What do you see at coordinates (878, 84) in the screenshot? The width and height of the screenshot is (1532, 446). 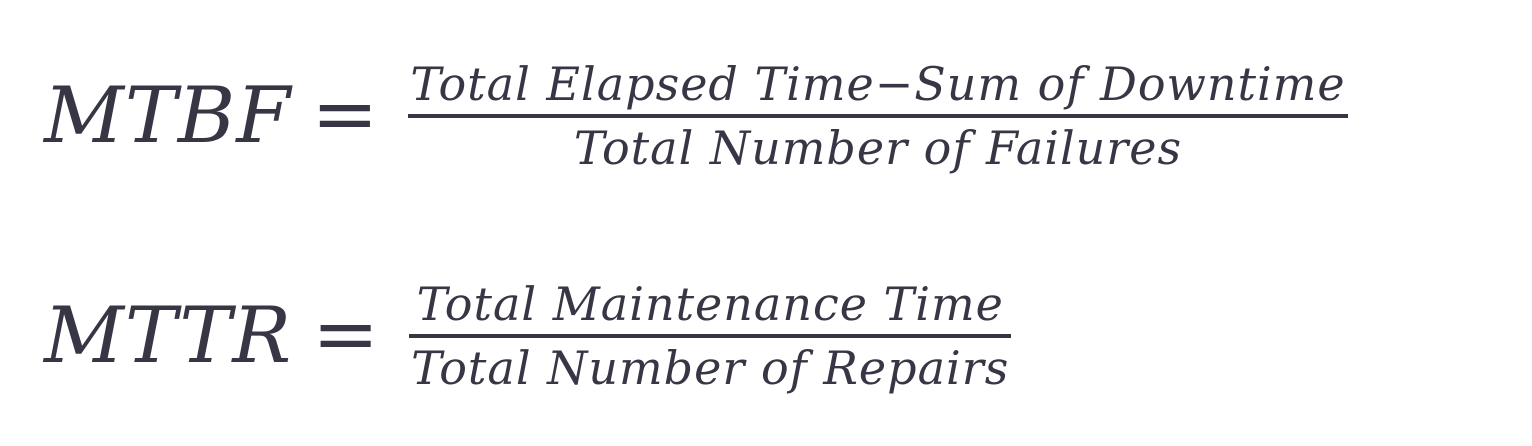 I see `mtbf-numerator: Total Elapsed Time−Sum of Downtime` at bounding box center [878, 84].